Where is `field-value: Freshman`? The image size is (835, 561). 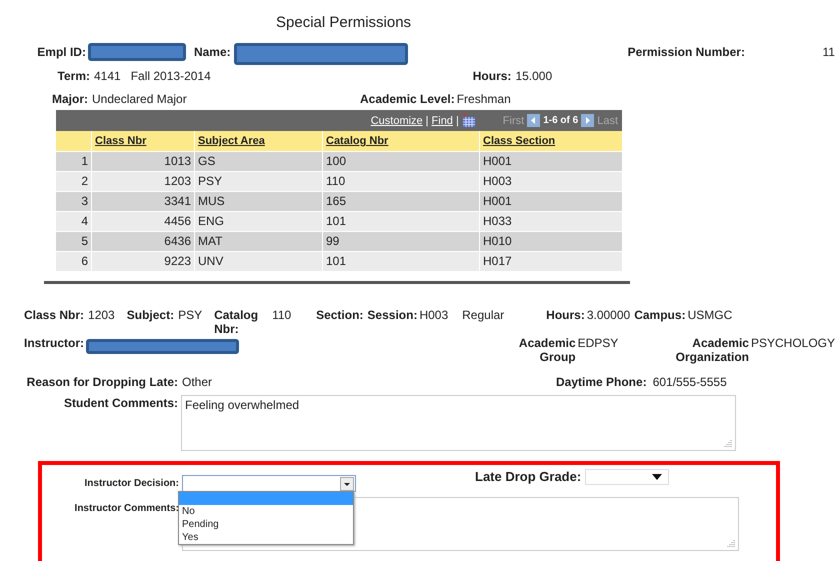 field-value: Freshman is located at coordinates (483, 99).